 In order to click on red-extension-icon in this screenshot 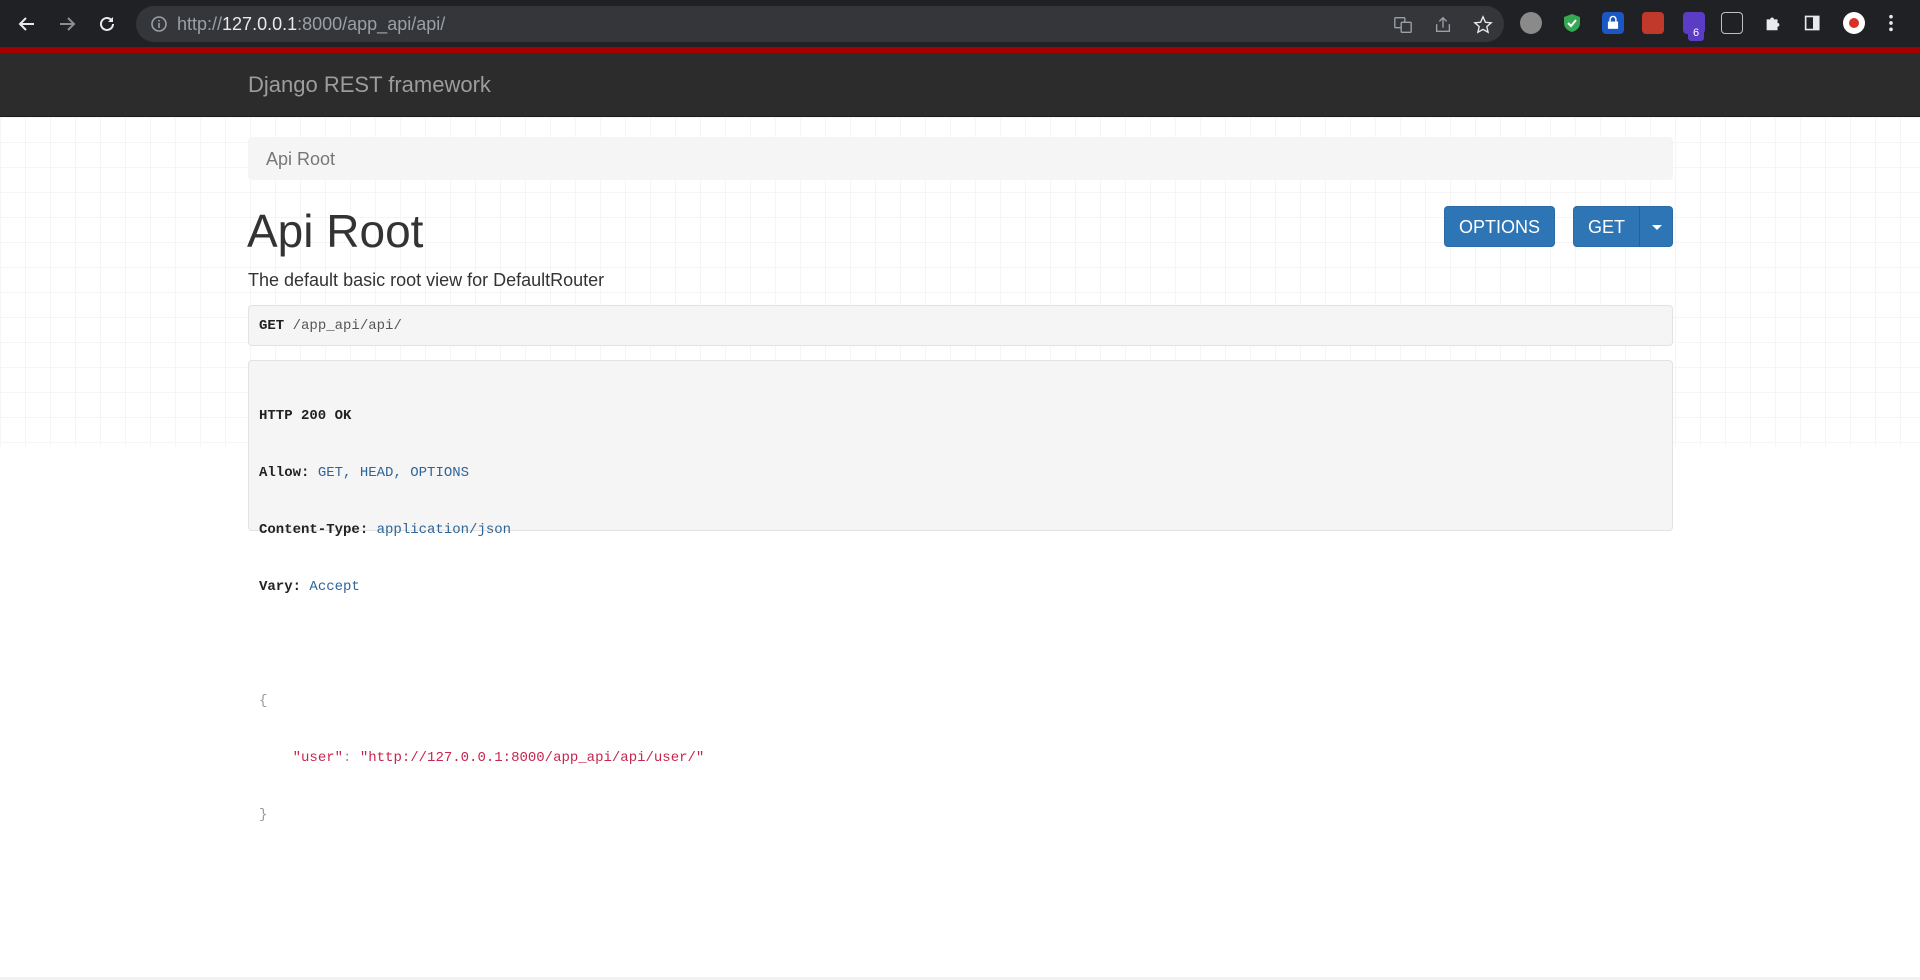, I will do `click(1653, 23)`.